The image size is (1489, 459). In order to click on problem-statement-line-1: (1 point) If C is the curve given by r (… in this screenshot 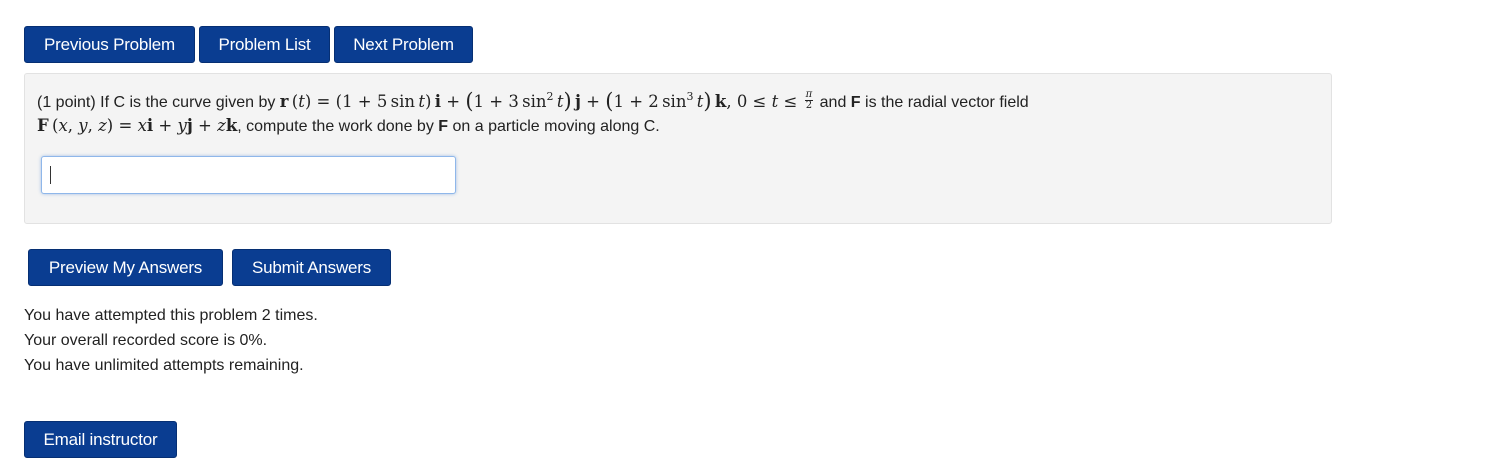, I will do `click(533, 100)`.